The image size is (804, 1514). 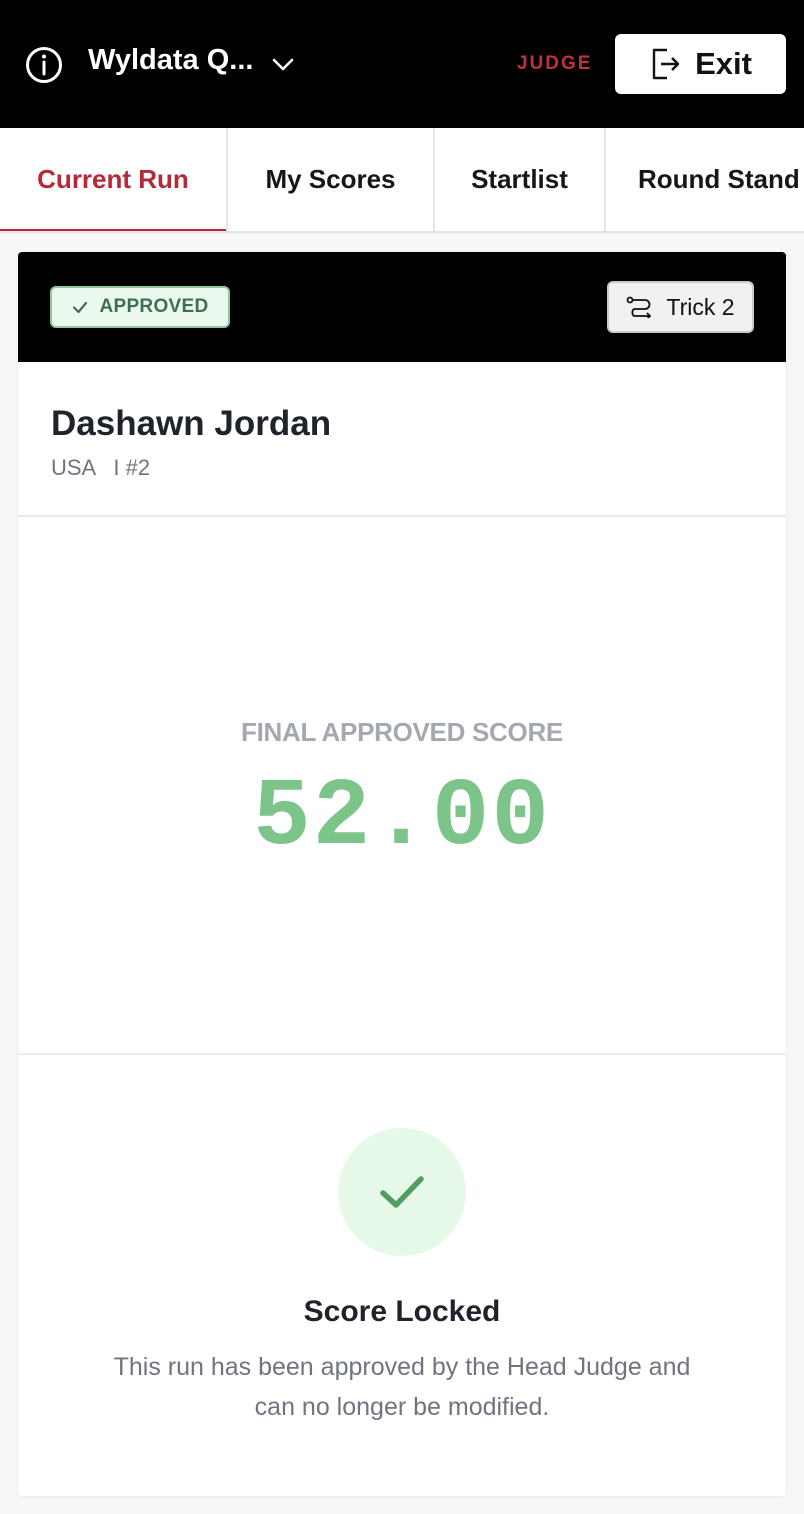 I want to click on tab-my-scores: My Scores, so click(x=331, y=179).